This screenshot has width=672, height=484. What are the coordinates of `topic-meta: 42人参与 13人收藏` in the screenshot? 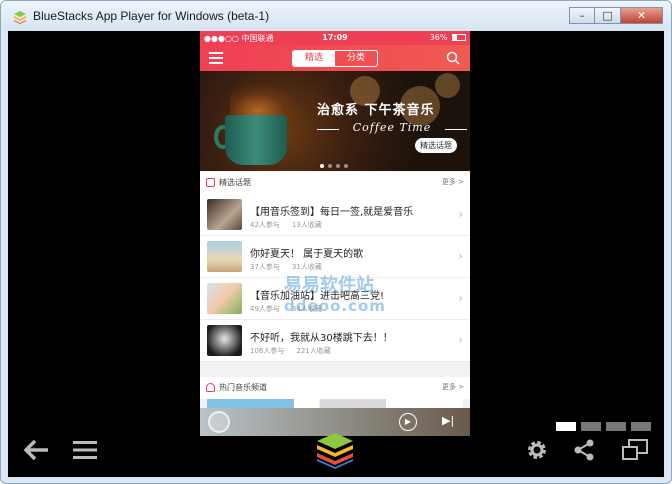 It's located at (286, 225).